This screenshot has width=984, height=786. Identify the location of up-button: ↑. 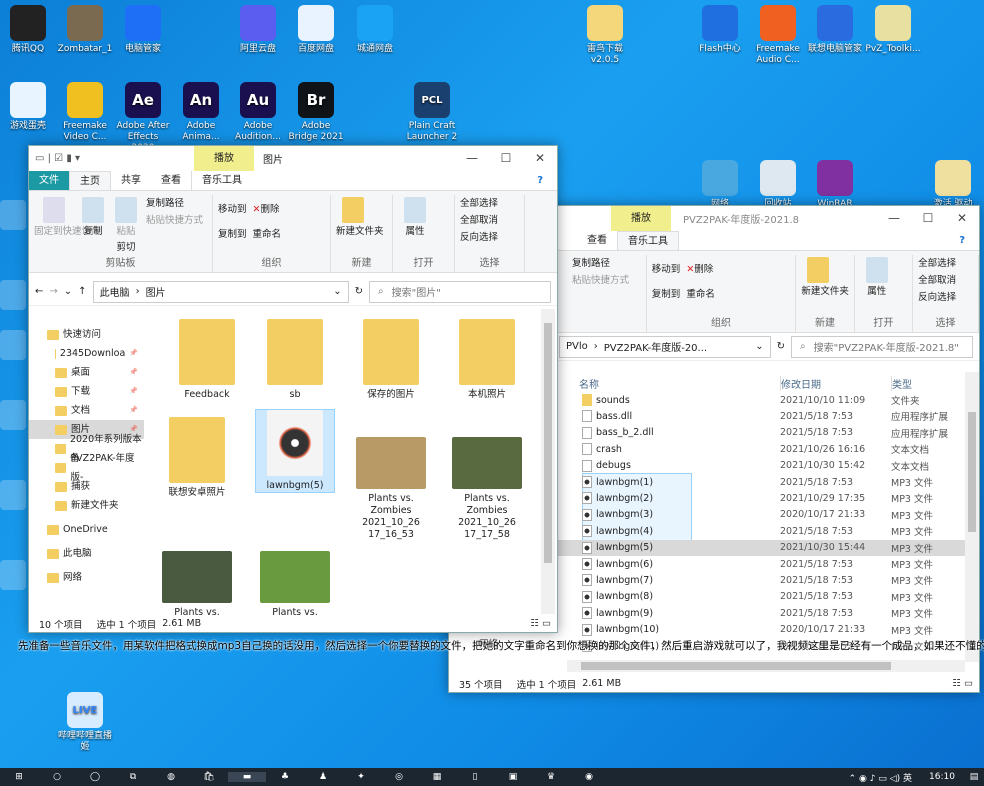
(82, 291).